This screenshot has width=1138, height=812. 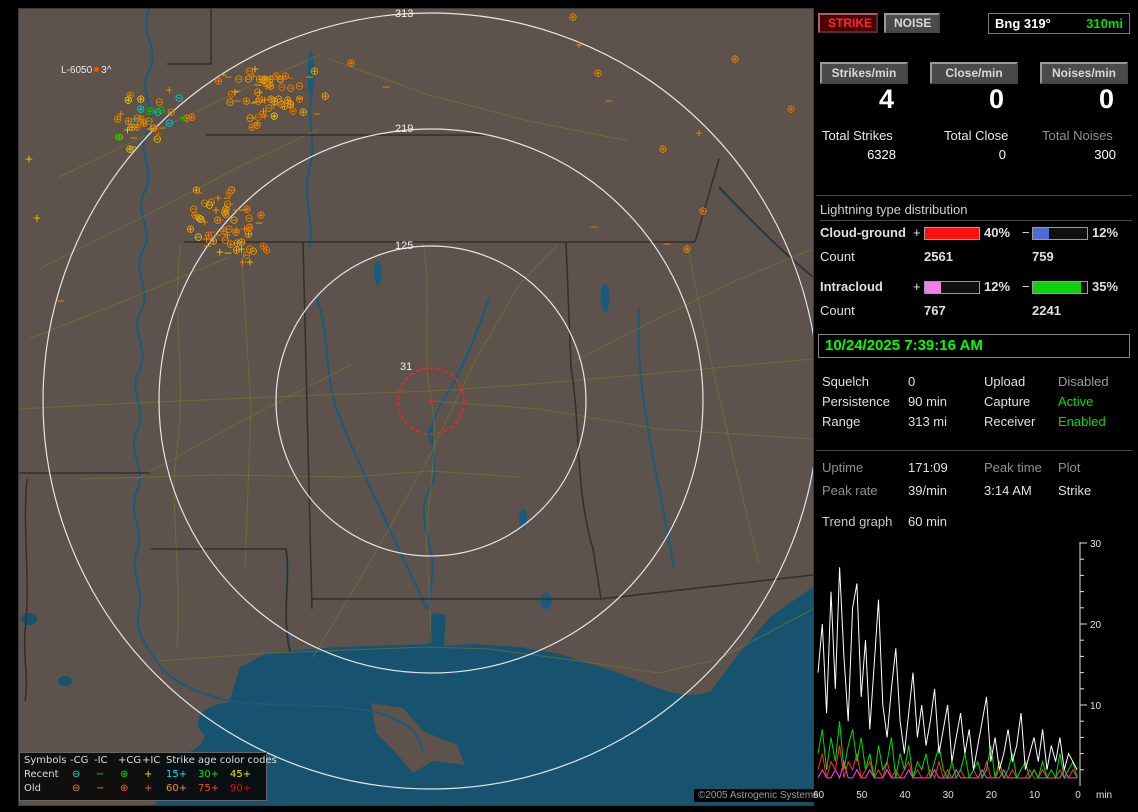 I want to click on uptime-value: 171:09, so click(x=928, y=467).